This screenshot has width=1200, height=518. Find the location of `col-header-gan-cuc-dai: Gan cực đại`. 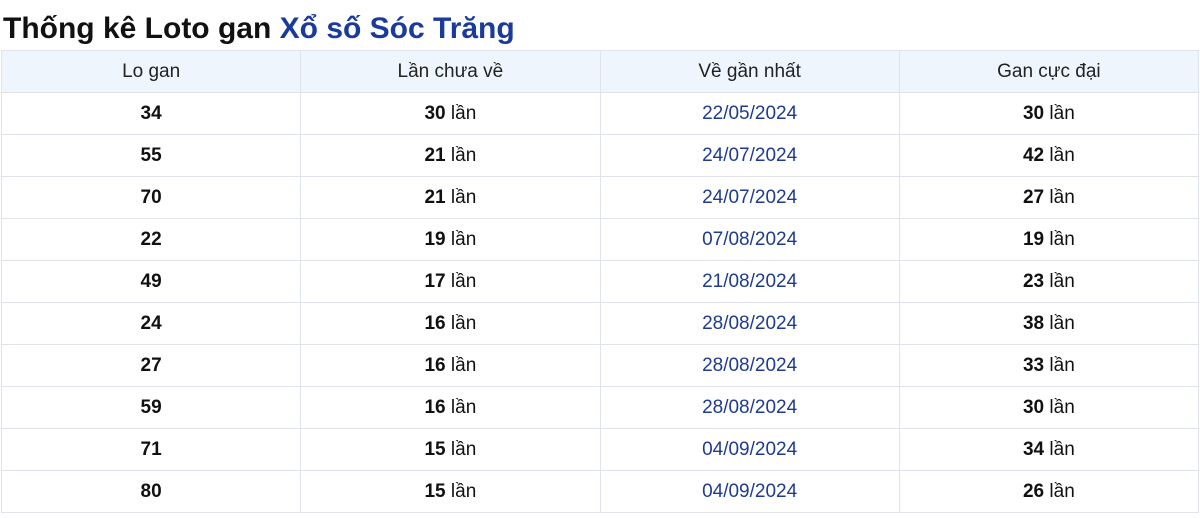

col-header-gan-cuc-dai: Gan cực đại is located at coordinates (1049, 71).